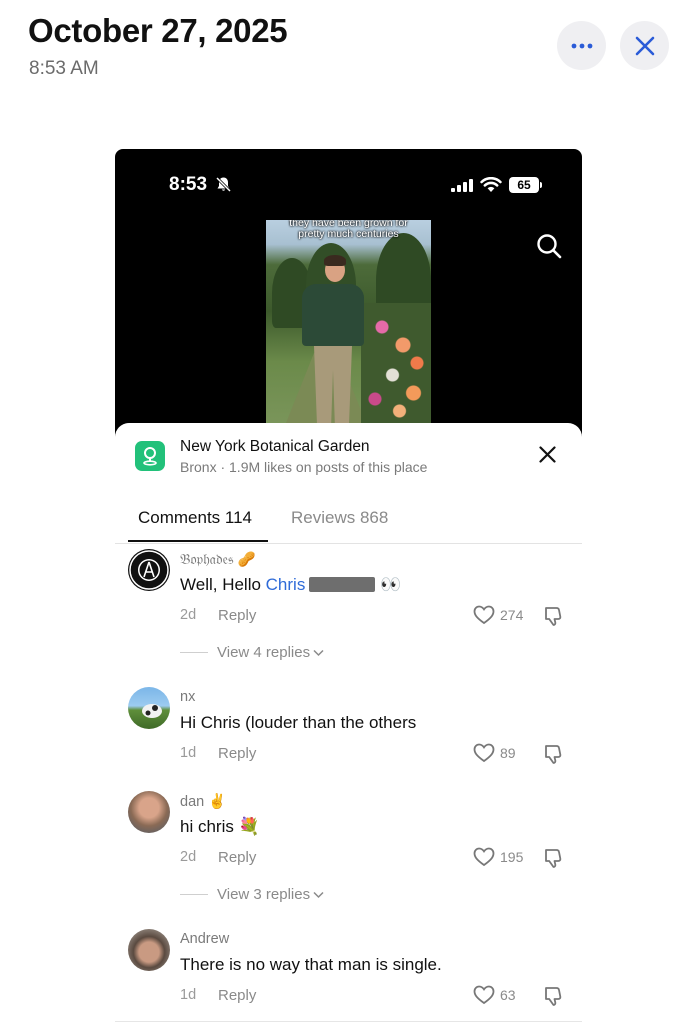  I want to click on view-replies-button: View 4 replies, so click(252, 652).